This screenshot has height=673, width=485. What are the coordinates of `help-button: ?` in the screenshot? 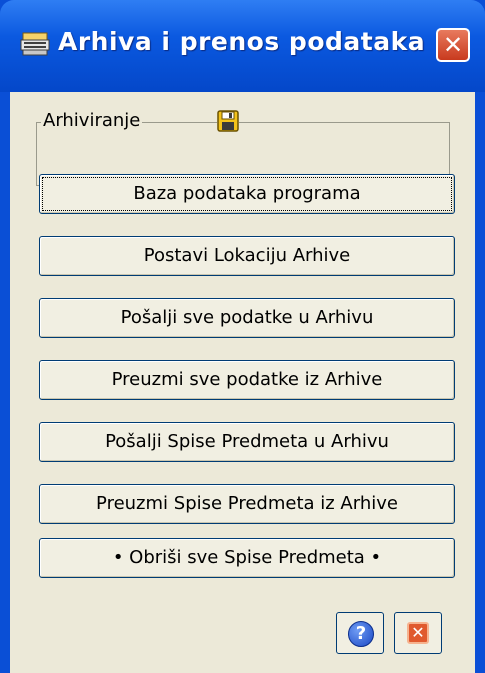 It's located at (360, 633).